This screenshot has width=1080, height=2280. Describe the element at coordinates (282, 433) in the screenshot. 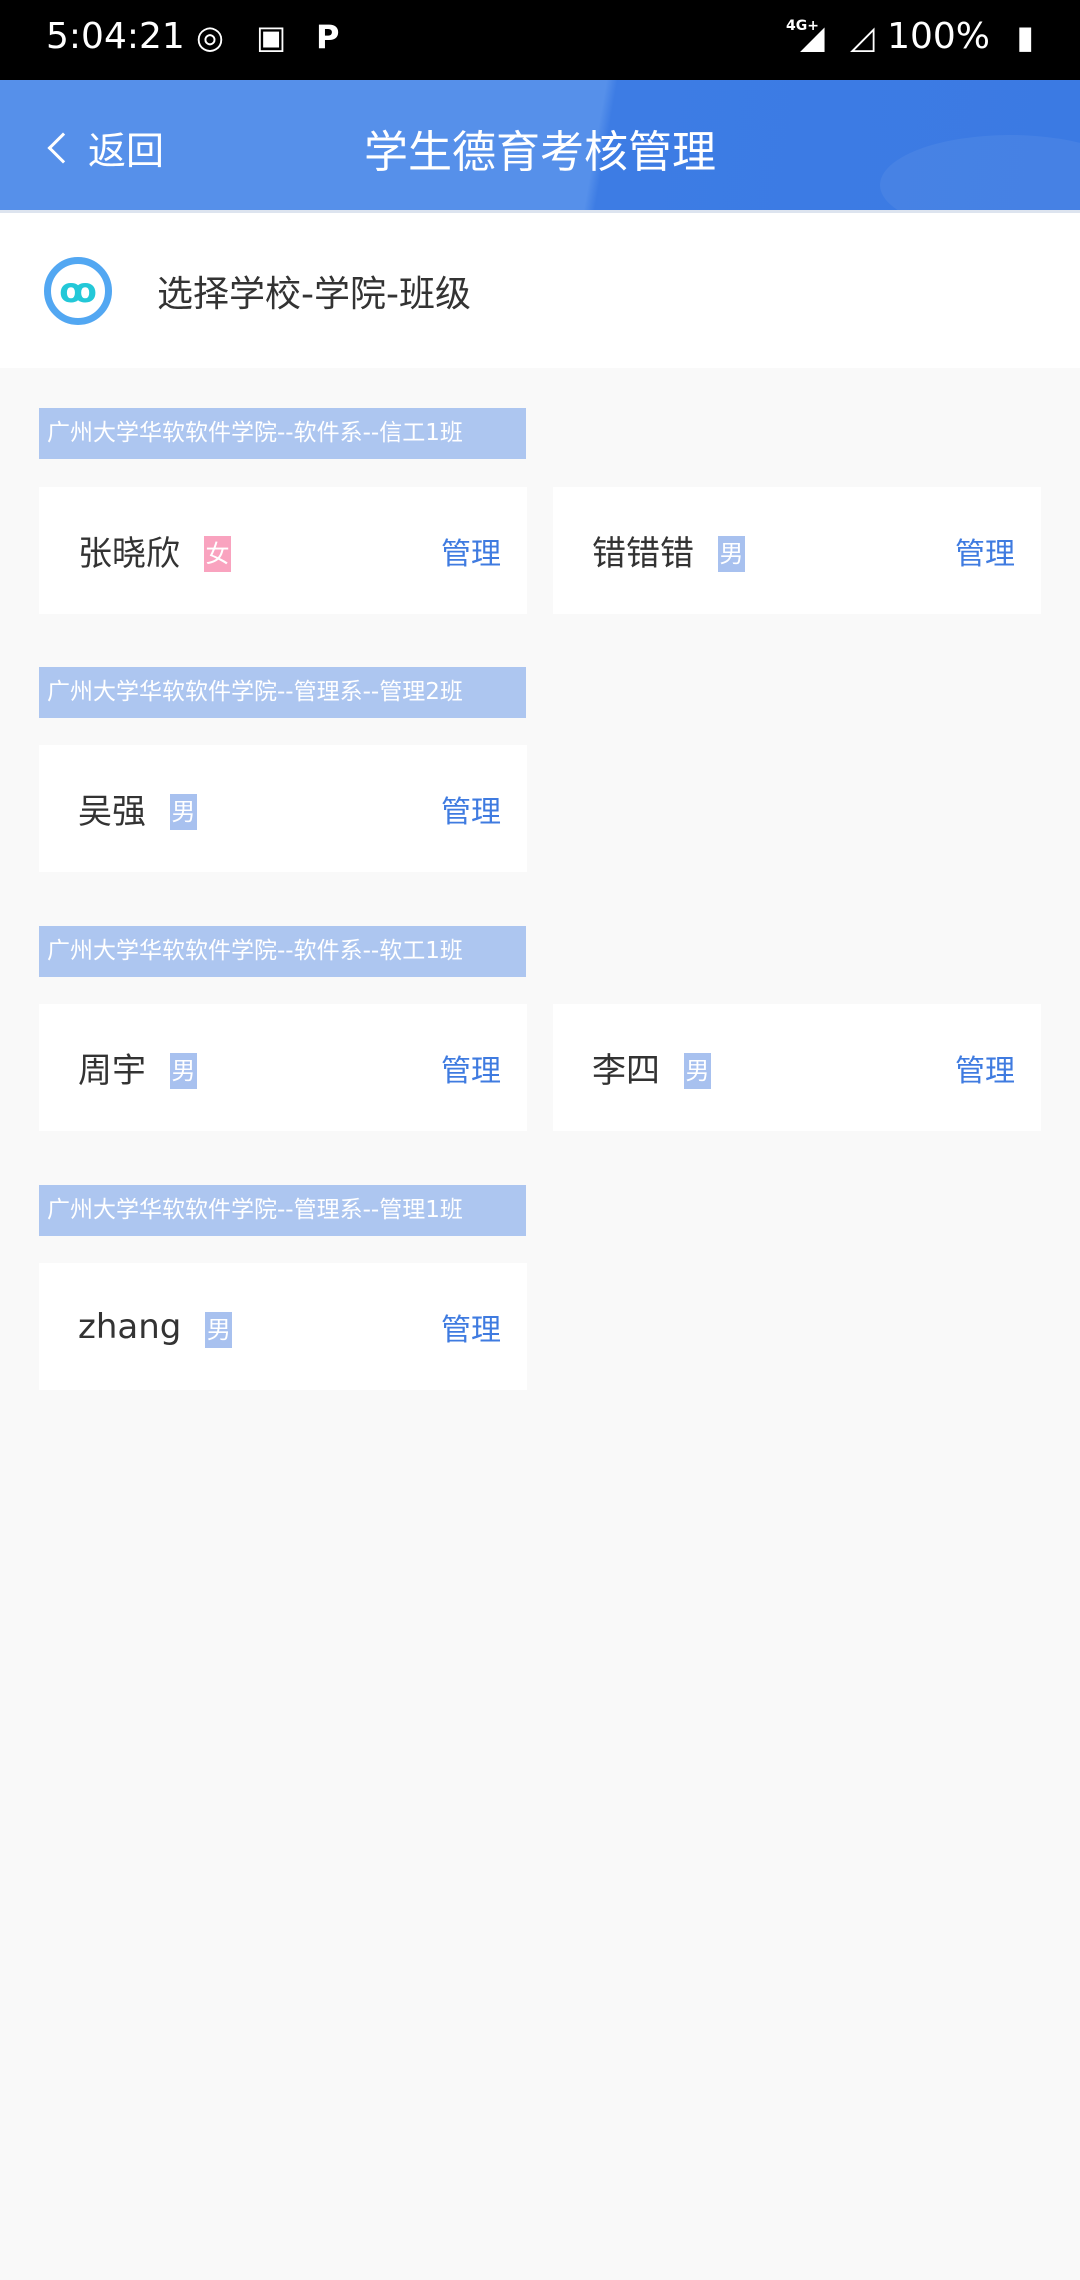

I see `class-group-label: 广州大学华软软件学院--软件系--信工1班` at that location.